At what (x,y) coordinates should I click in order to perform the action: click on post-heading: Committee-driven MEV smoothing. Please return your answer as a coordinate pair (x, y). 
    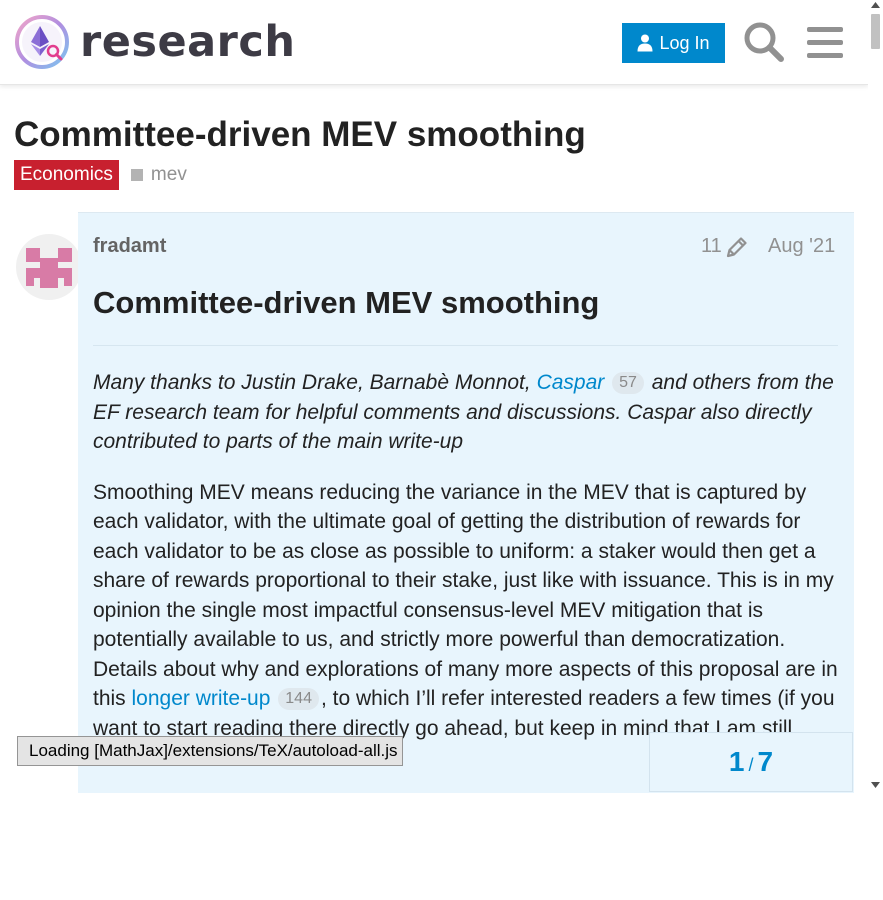
    Looking at the image, I should click on (346, 302).